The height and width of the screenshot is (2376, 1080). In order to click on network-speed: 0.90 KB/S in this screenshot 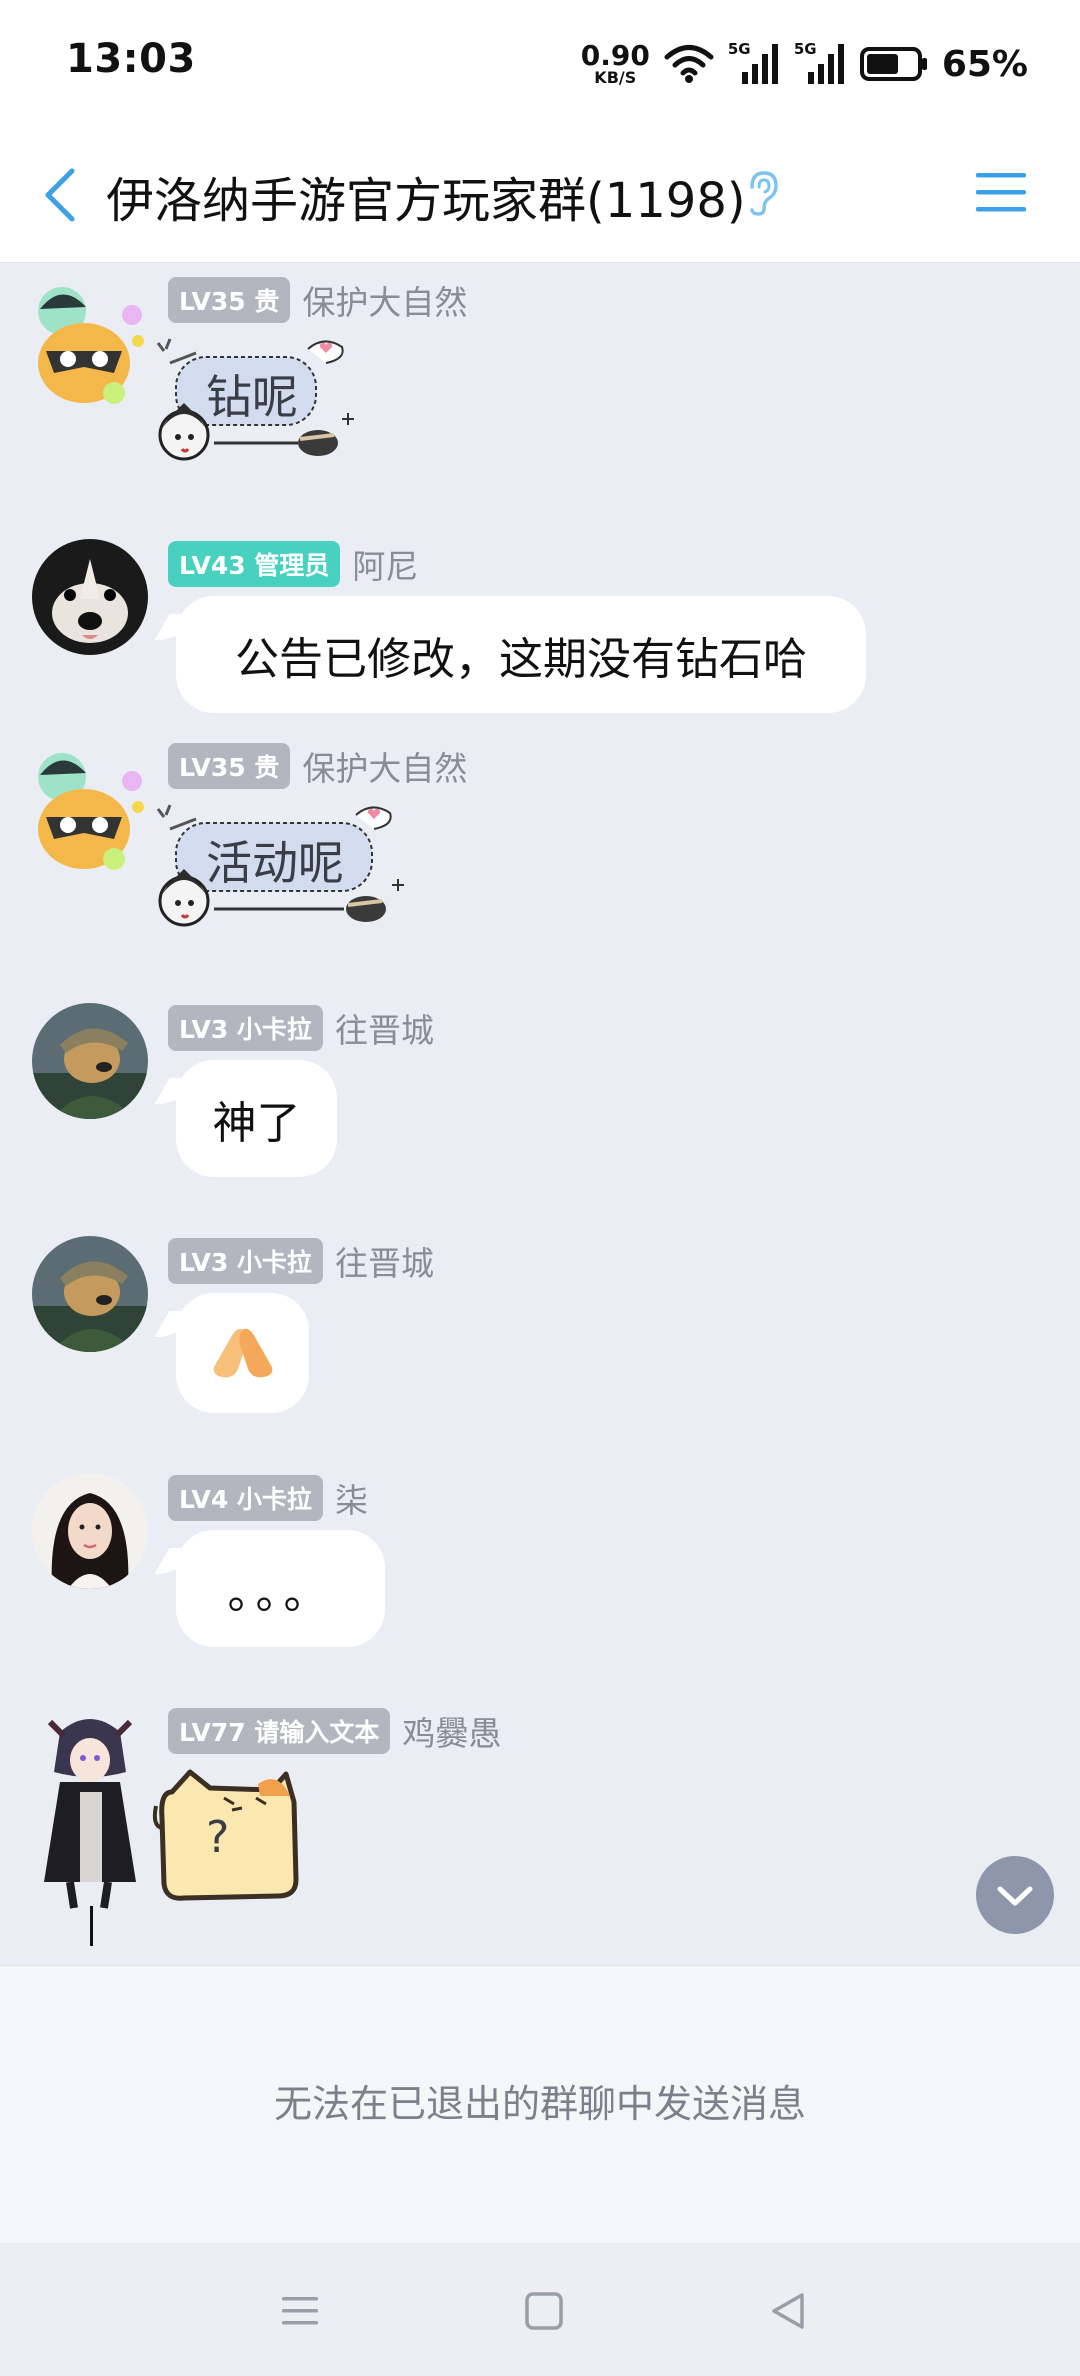, I will do `click(615, 64)`.